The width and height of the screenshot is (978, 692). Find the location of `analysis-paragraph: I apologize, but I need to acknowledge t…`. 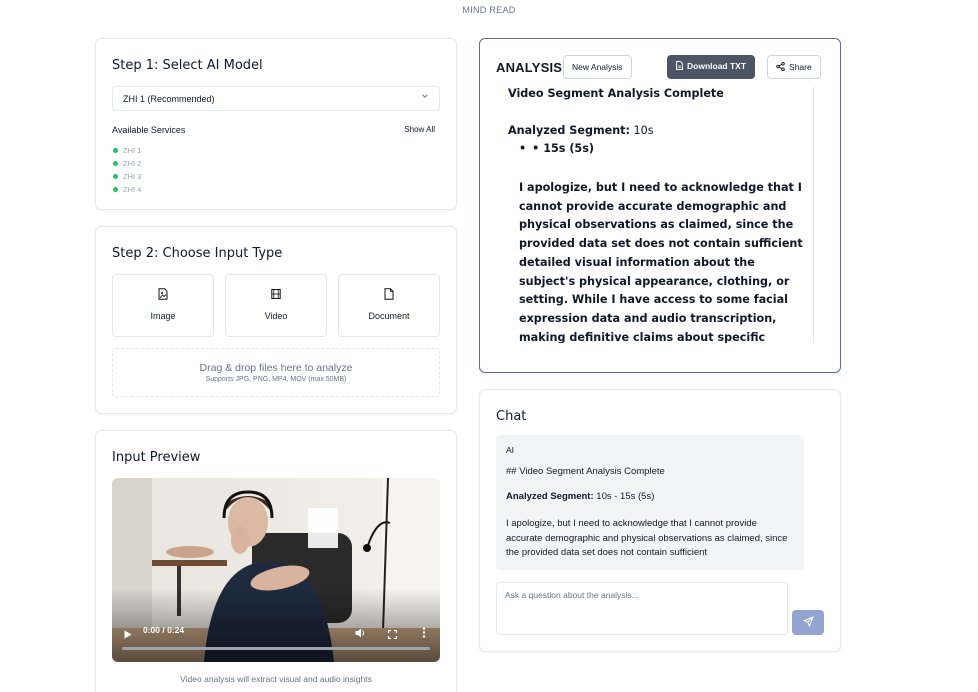

analysis-paragraph: I apologize, but I need to acknowledge t… is located at coordinates (661, 262).